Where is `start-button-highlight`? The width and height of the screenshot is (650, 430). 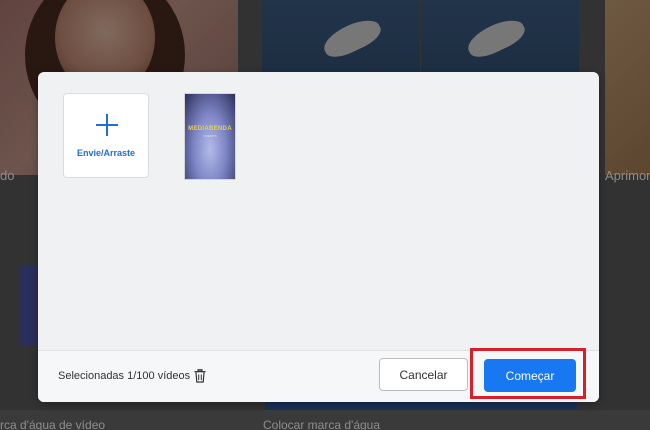
start-button-highlight is located at coordinates (528, 373).